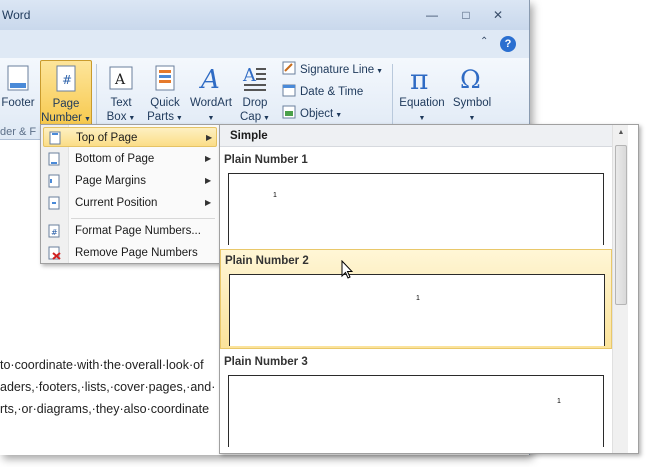  I want to click on date-time-button: Date & Time, so click(322, 92).